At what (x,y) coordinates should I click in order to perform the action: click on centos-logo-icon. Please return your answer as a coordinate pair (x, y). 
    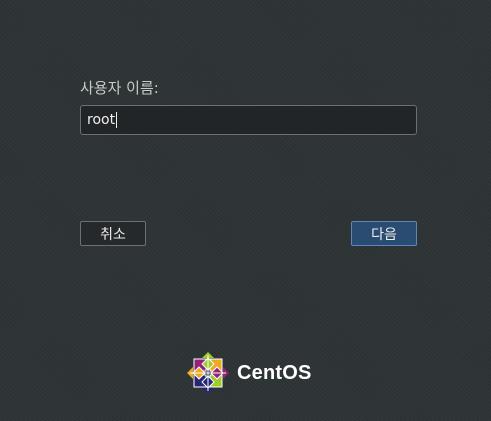
    Looking at the image, I should click on (208, 373).